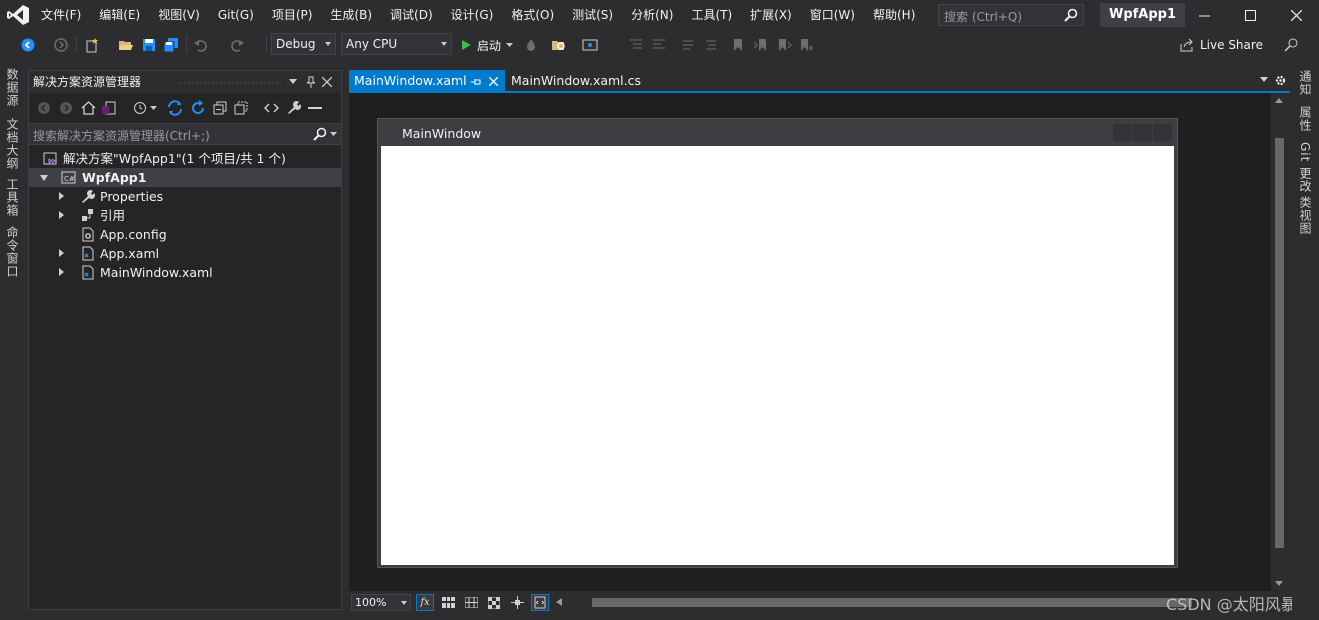  Describe the element at coordinates (12, 252) in the screenshot. I see `left-tool-tab: 命令窗口` at that location.